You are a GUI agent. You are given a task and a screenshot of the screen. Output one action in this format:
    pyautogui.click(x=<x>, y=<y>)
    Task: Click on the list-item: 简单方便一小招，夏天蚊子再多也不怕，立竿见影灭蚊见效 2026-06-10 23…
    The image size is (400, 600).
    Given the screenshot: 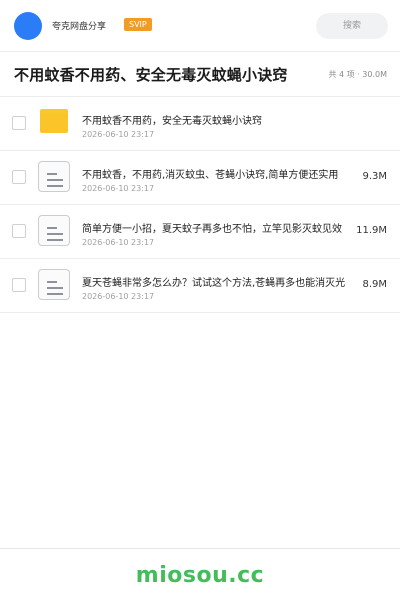 What is the action you would take?
    pyautogui.click(x=200, y=232)
    